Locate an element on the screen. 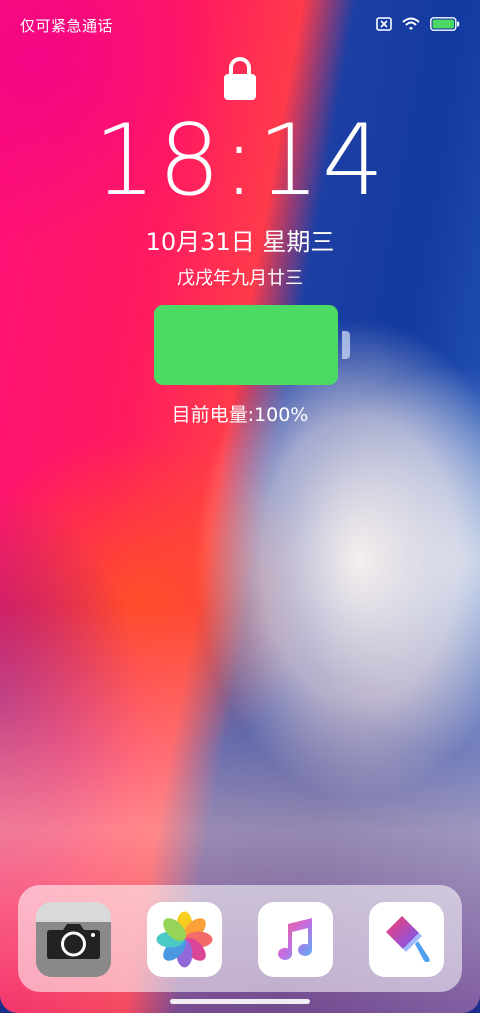 This screenshot has height=1013, width=480. status-bar: 仅可紧急通话 is located at coordinates (240, 25).